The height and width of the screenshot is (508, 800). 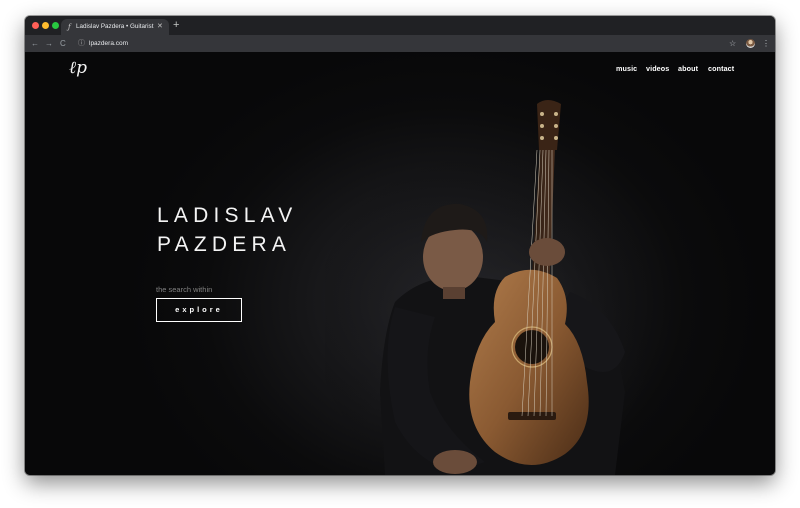 I want to click on reload-icon: C, so click(x=63, y=43).